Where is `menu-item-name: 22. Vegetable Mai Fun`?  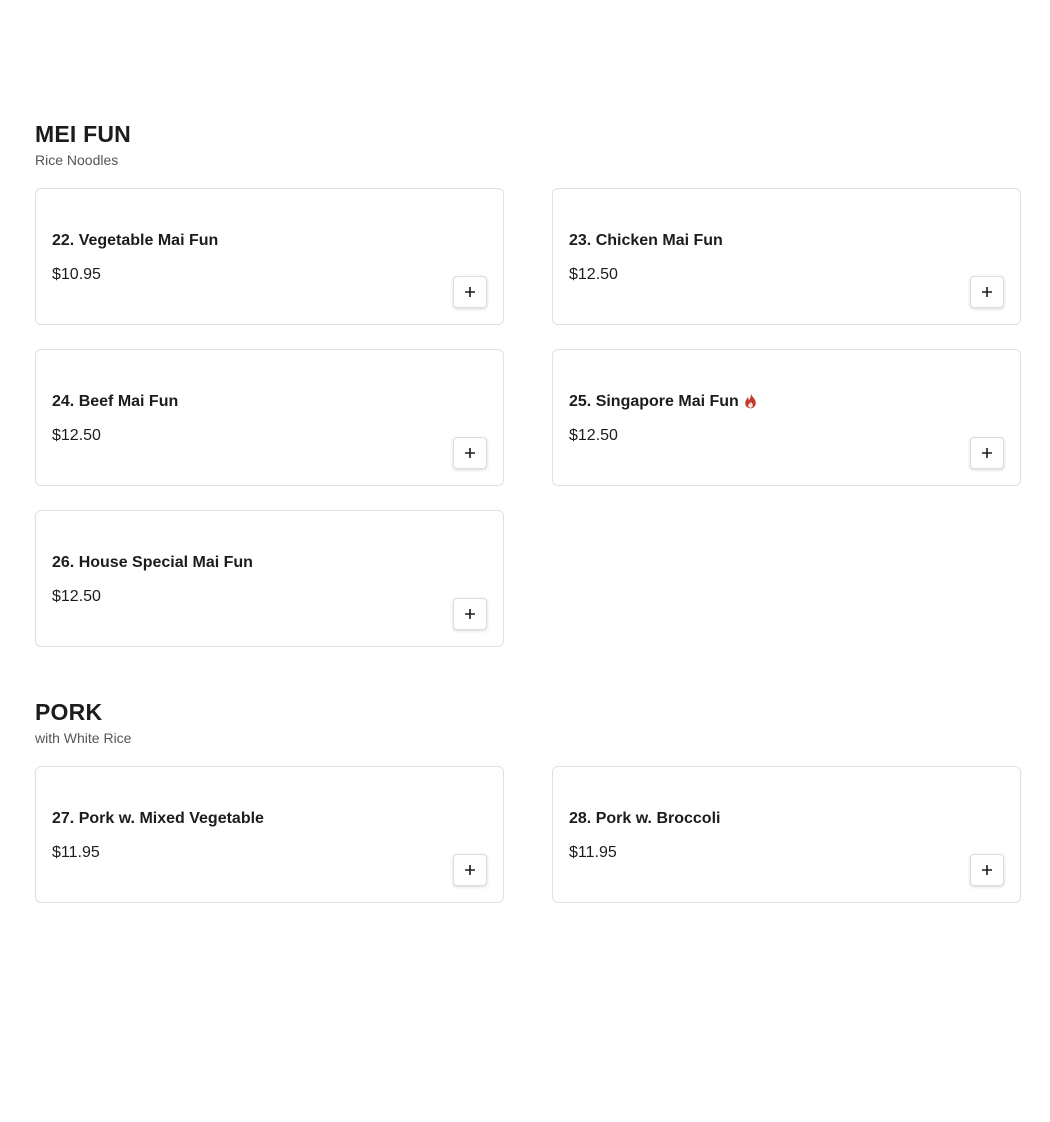
menu-item-name: 22. Vegetable Mai Fun is located at coordinates (135, 240).